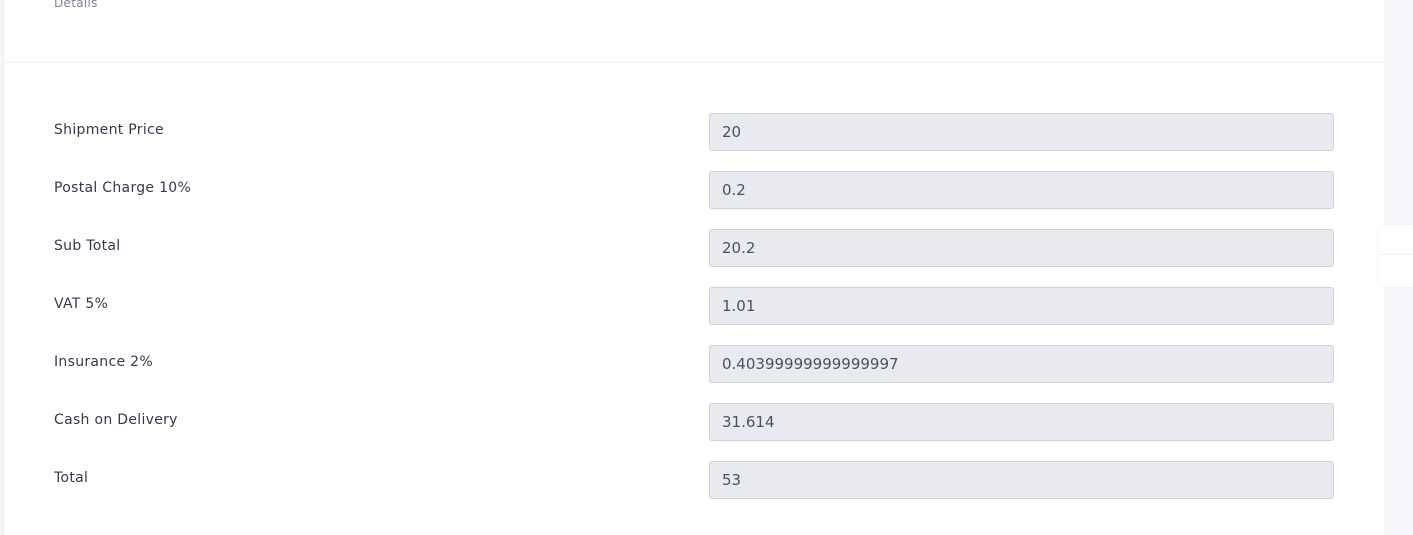 The width and height of the screenshot is (1413, 535). What do you see at coordinates (81, 304) in the screenshot?
I see `vat-label: VAT 5%` at bounding box center [81, 304].